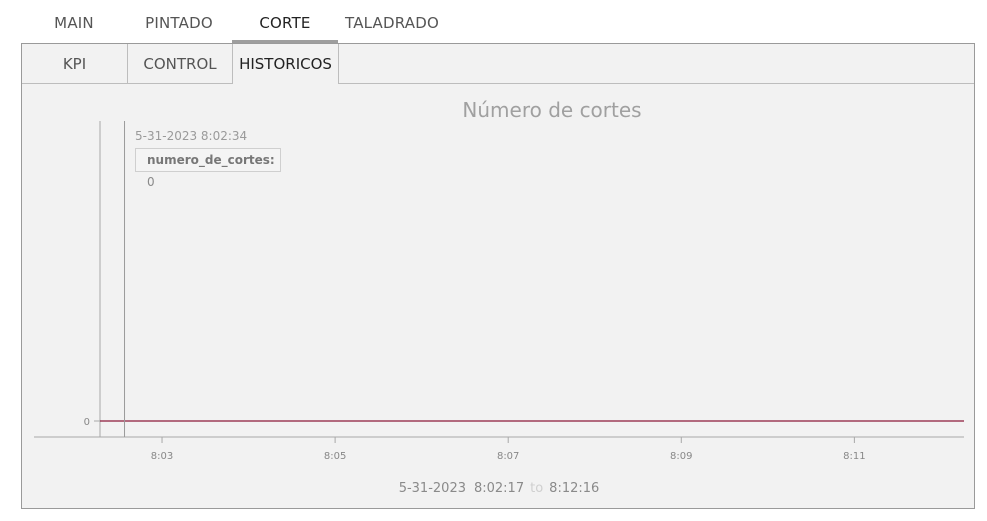 This screenshot has width=987, height=521. I want to click on range-start: 8:02:17, so click(499, 488).